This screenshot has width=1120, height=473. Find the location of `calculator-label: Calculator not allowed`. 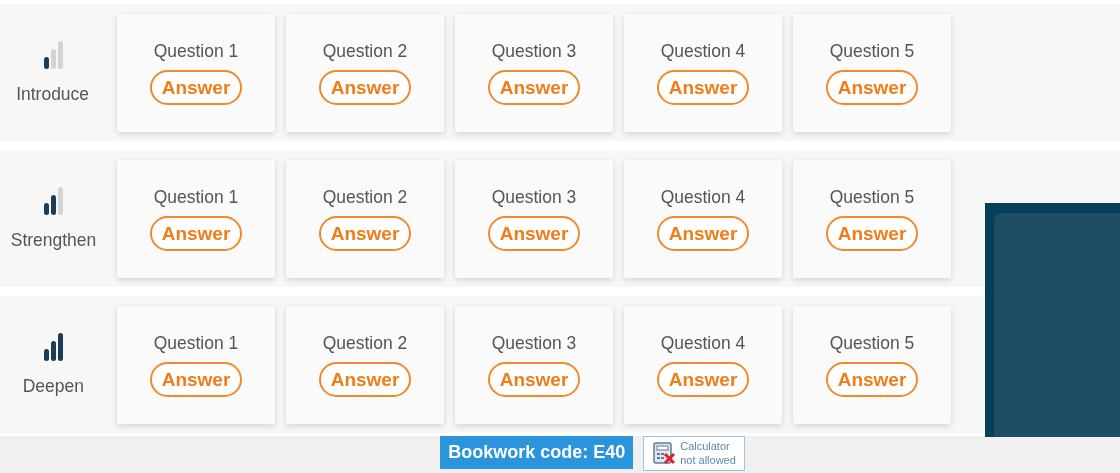

calculator-label: Calculator not allowed is located at coordinates (708, 453).